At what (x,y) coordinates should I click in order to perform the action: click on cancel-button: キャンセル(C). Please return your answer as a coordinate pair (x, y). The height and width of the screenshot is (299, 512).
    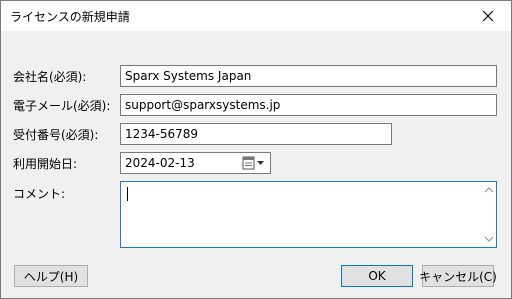
    Looking at the image, I should click on (458, 276).